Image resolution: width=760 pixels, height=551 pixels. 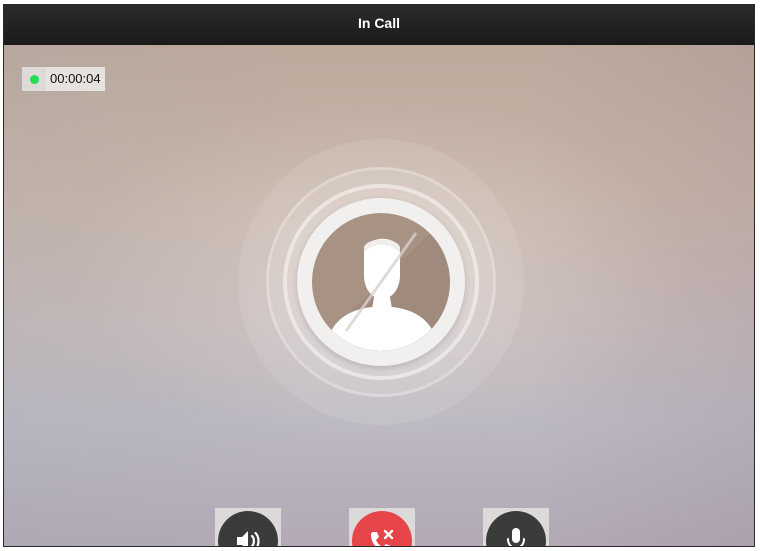 I want to click on microphone-button, so click(x=516, y=527).